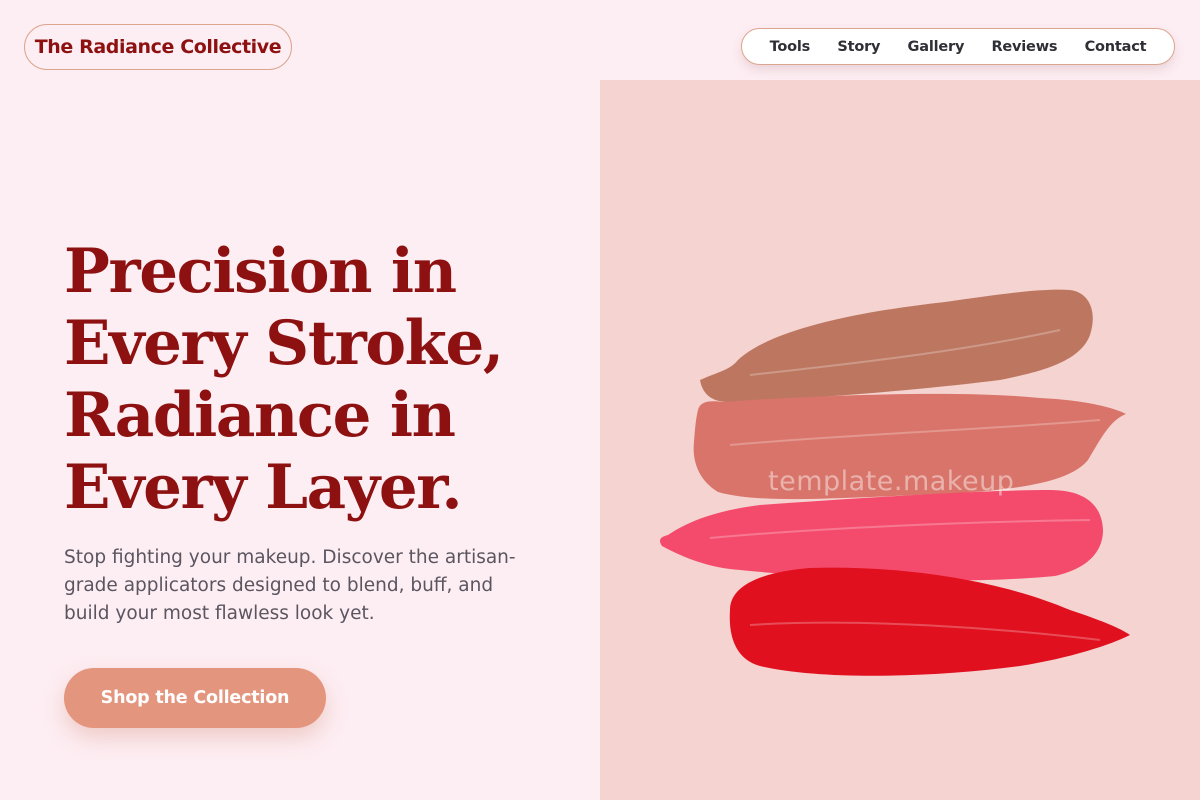 This screenshot has width=1200, height=800. I want to click on nav-story: Story, so click(858, 47).